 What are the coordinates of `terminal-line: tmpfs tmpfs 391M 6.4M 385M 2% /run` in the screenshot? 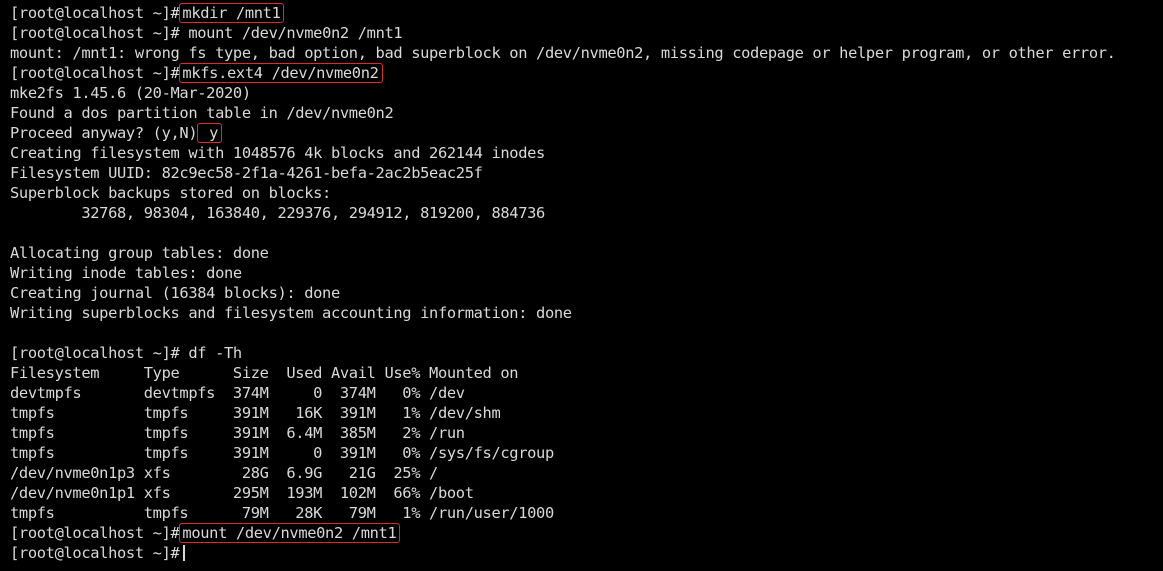 It's located at (586, 433).